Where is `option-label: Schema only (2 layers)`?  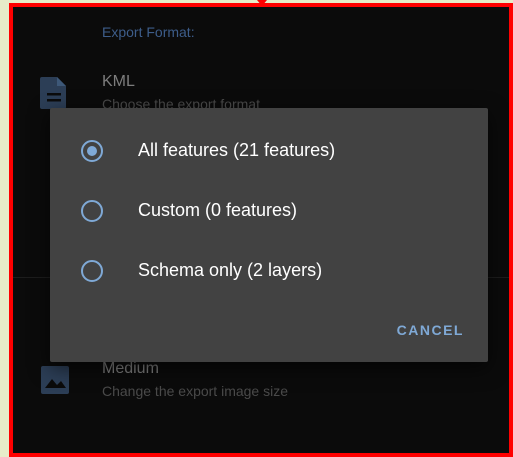 option-label: Schema only (2 layers) is located at coordinates (230, 270).